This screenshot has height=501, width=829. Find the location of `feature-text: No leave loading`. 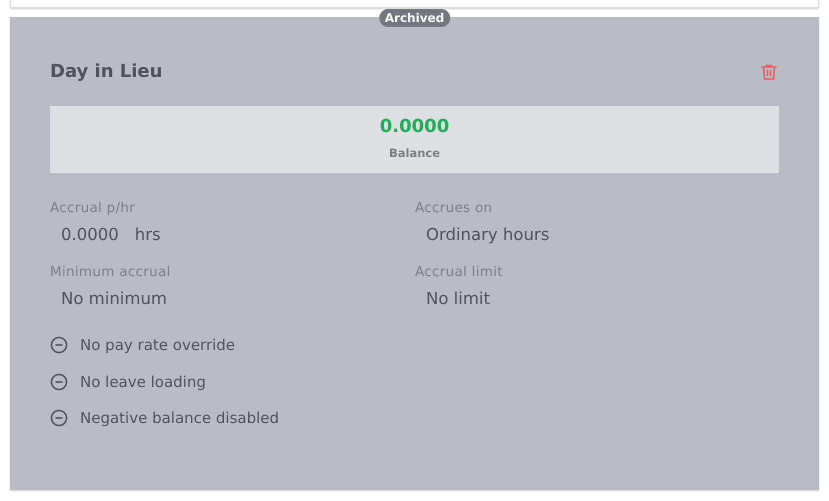

feature-text: No leave loading is located at coordinates (143, 382).